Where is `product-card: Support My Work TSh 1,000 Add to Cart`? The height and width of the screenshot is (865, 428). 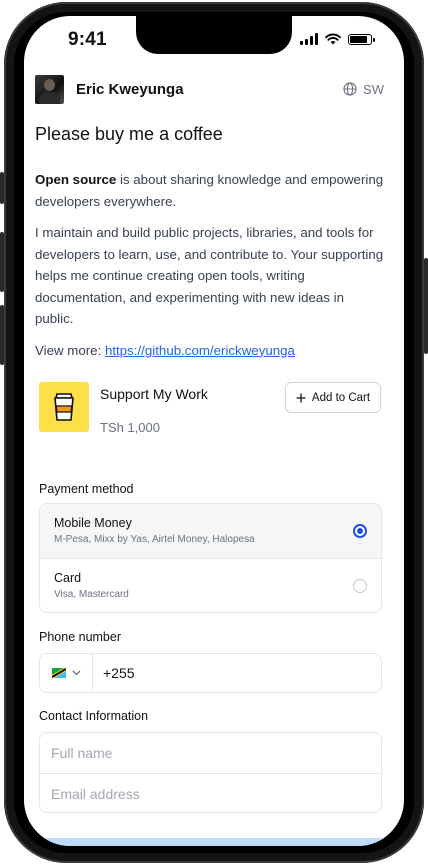 product-card: Support My Work TSh 1,000 Add to Cart is located at coordinates (210, 412).